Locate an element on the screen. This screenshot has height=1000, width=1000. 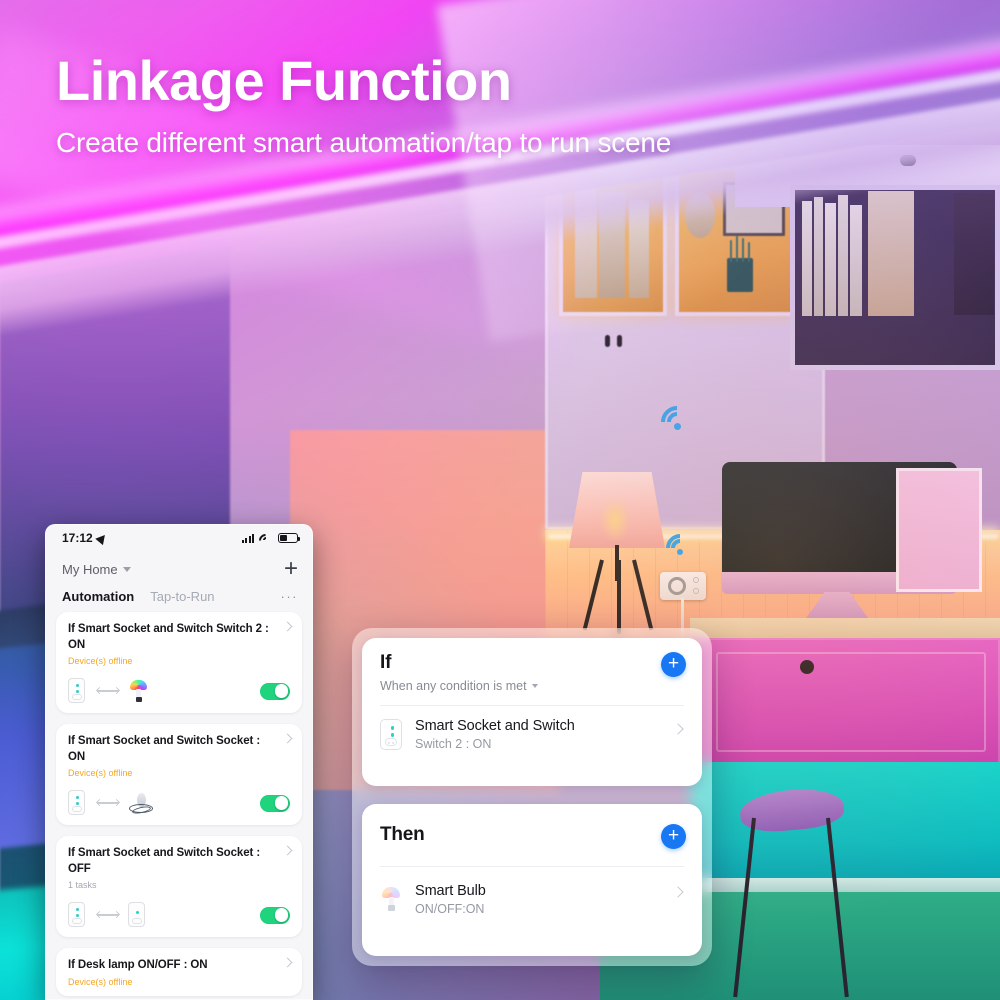
automation-title: If Smart Socket and Switch Socket : OFF is located at coordinates (164, 861).